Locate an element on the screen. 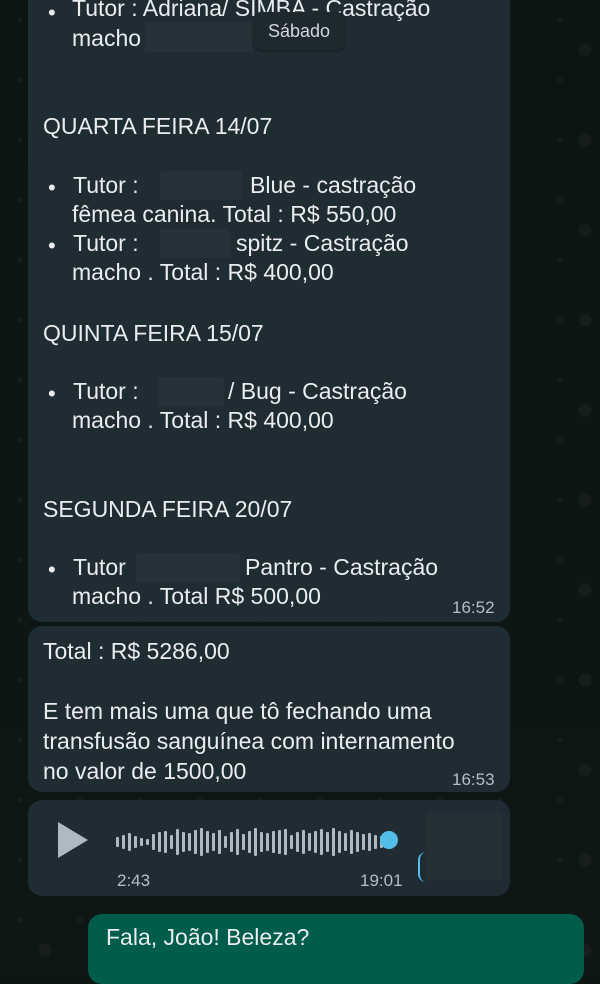 The height and width of the screenshot is (984, 600). tutor-label: Tutor is located at coordinates (99, 567).